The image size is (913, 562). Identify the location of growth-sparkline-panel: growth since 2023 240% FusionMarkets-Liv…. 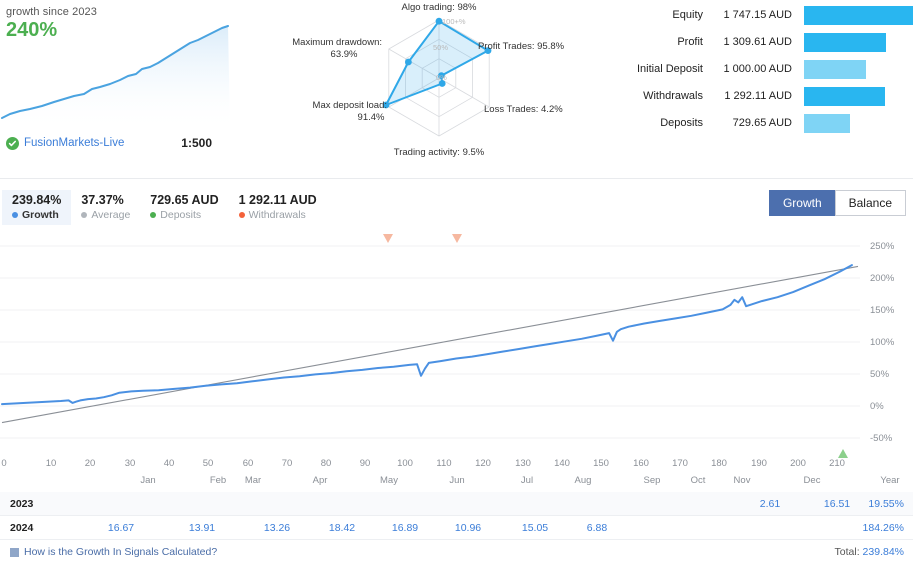
(120, 80).